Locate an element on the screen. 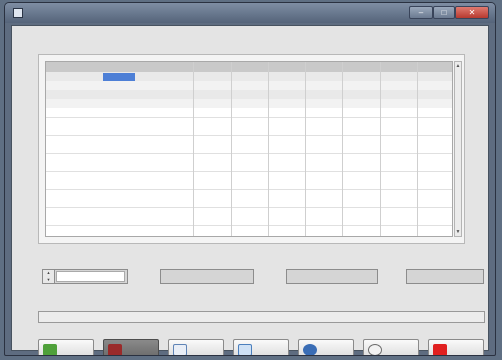 Image resolution: width=502 pixels, height=360 pixels. target-duration-stepper: ▲ ▼ is located at coordinates (85, 276).